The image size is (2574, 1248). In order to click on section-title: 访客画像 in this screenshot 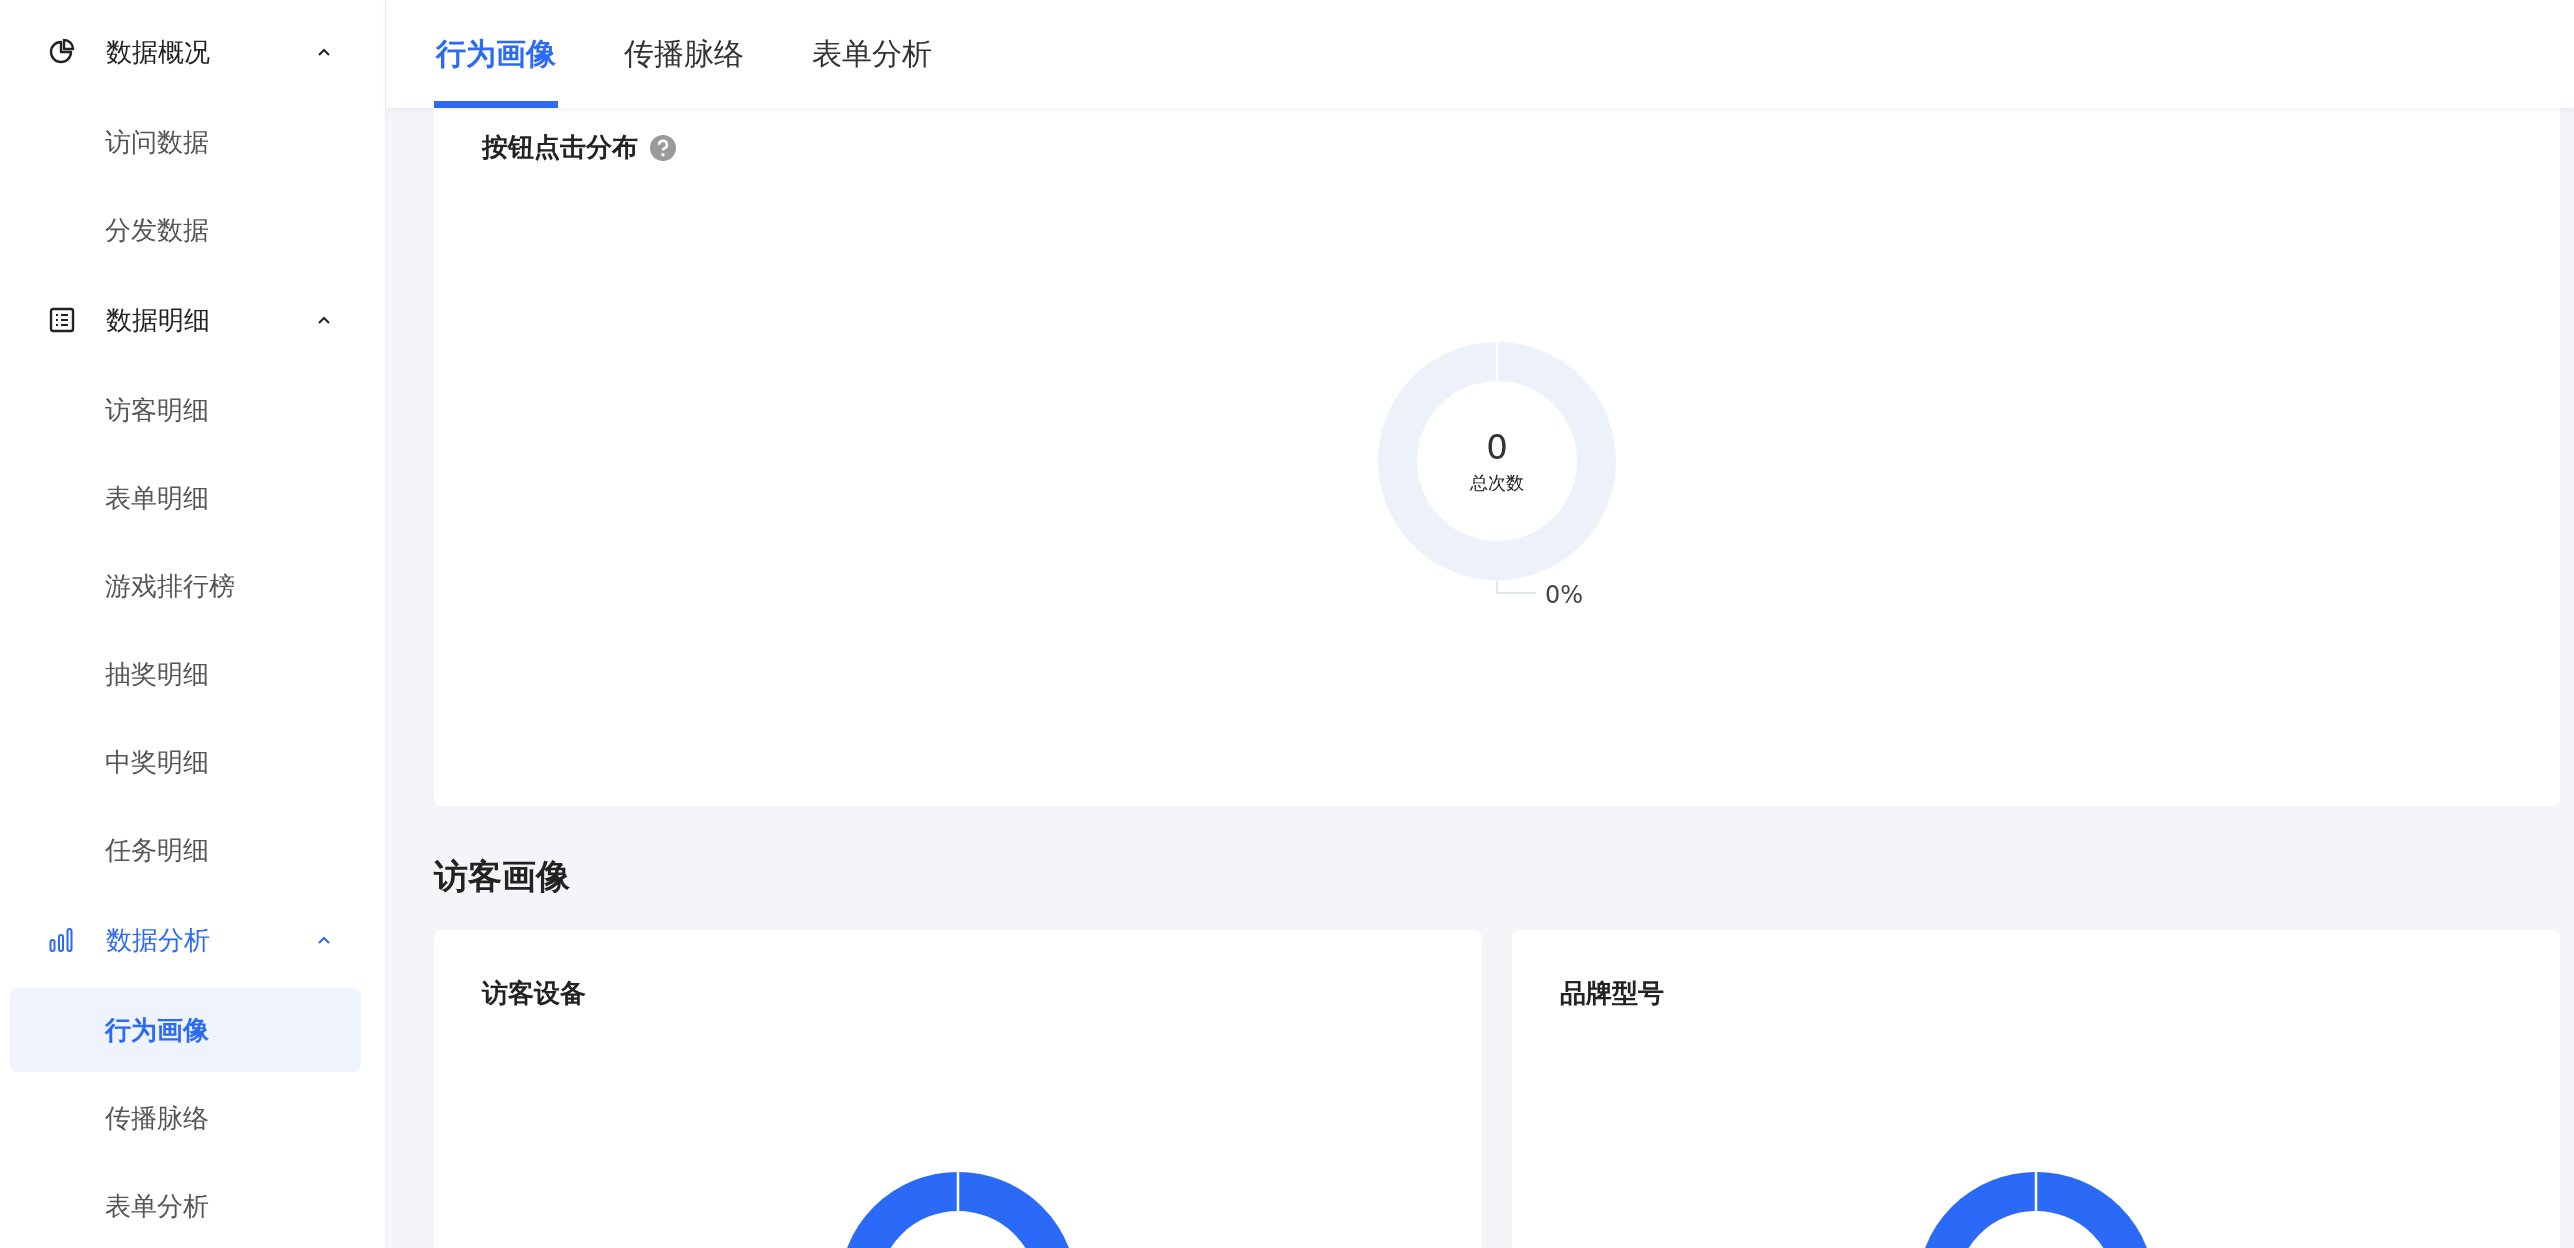, I will do `click(502, 876)`.